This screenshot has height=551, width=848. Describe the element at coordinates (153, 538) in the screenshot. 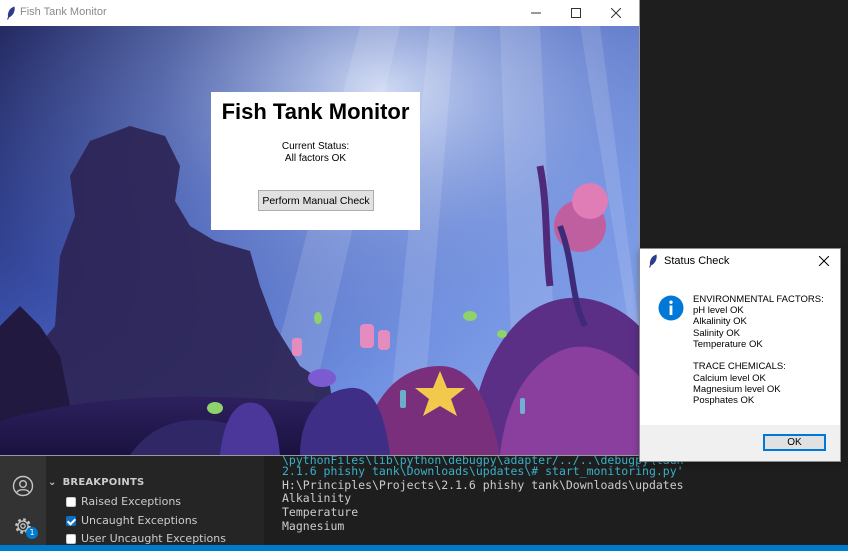

I see `breakpoint-label: User Uncaught Exceptions` at that location.